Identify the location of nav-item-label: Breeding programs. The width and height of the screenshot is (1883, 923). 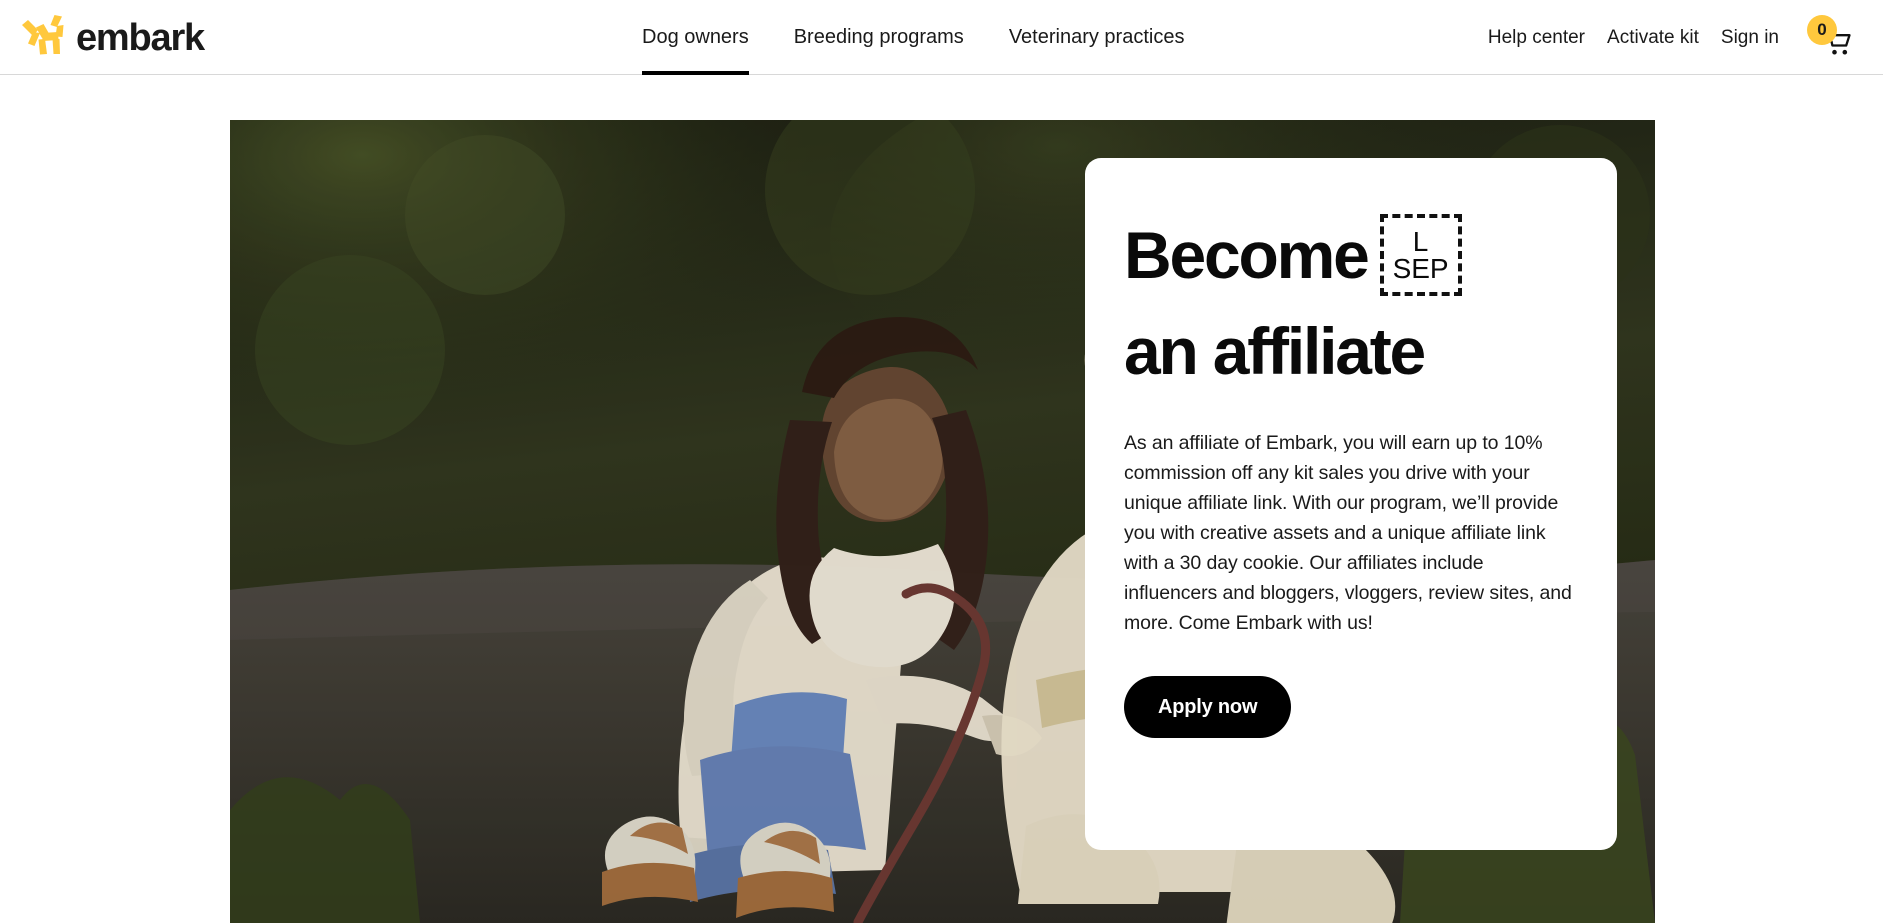
(878, 37).